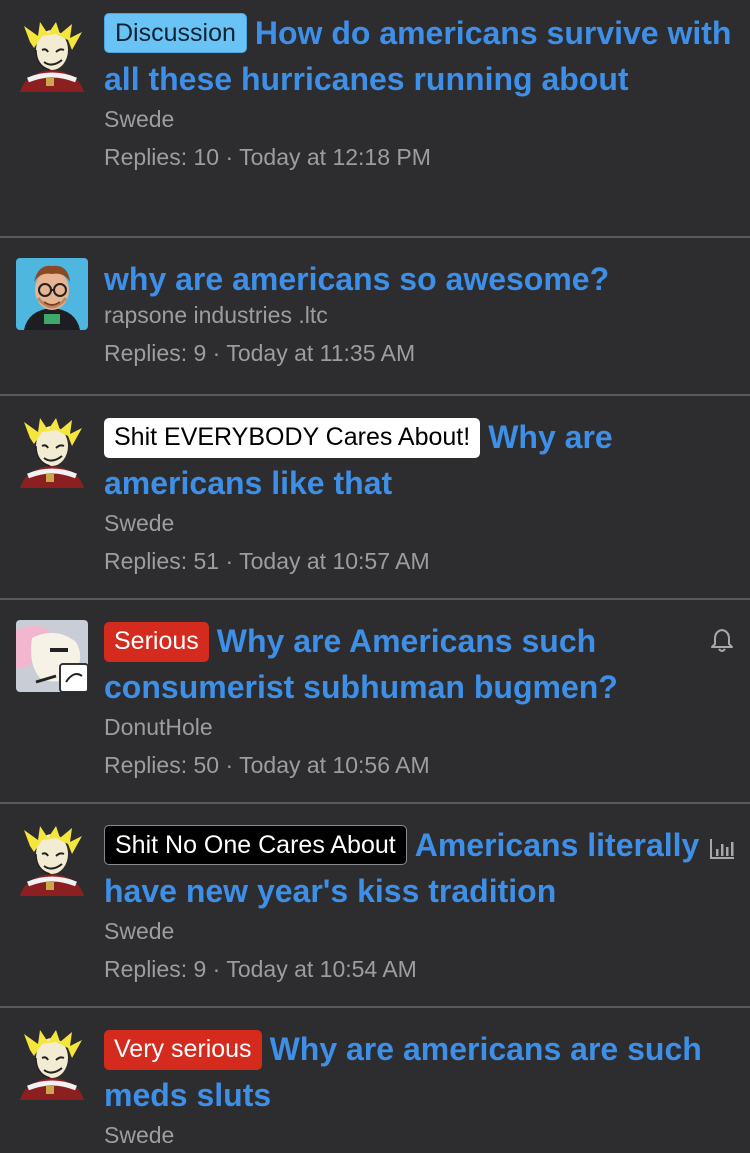 This screenshot has height=1153, width=750. I want to click on thread-author: rapsone industries .ltc, so click(420, 315).